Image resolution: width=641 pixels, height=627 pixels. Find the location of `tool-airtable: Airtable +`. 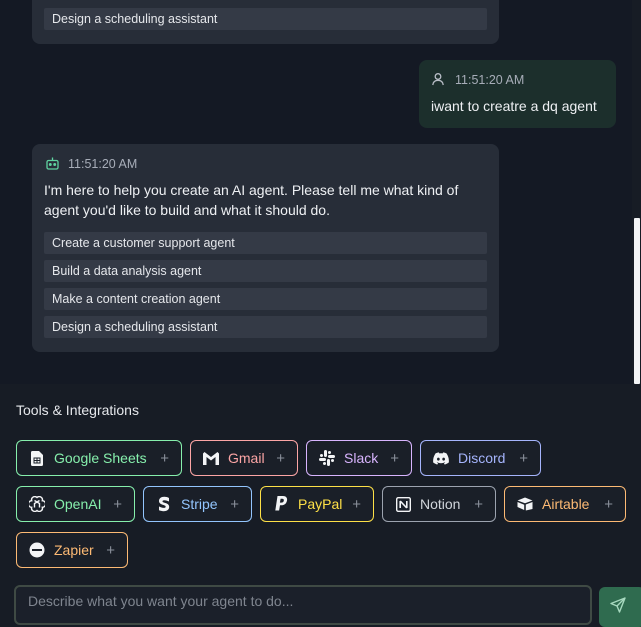

tool-airtable: Airtable + is located at coordinates (565, 504).